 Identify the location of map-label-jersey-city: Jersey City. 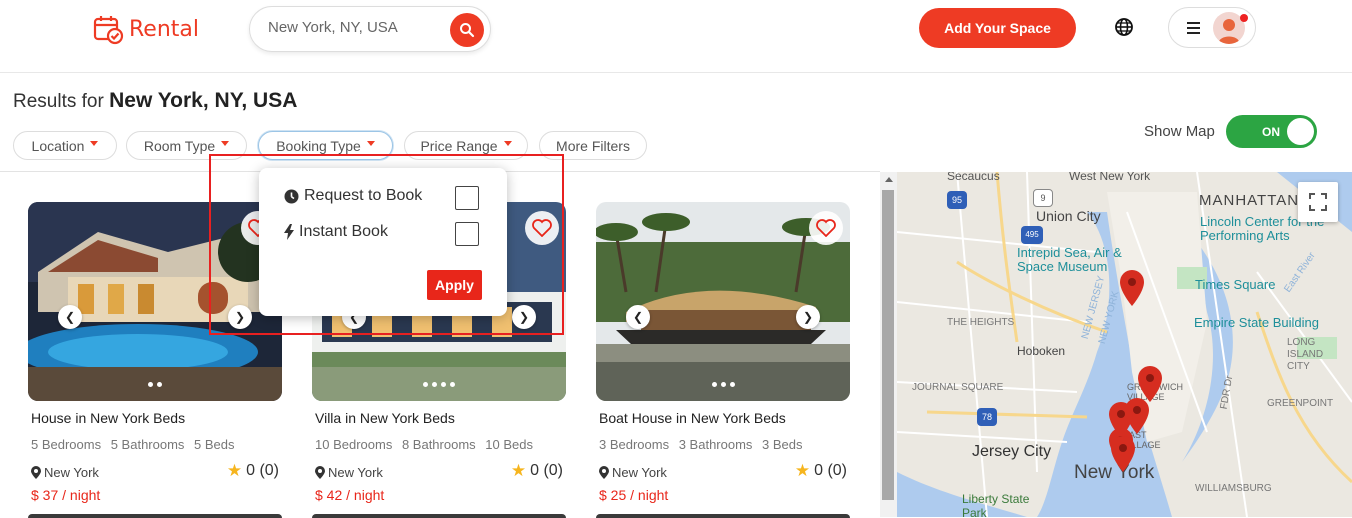
(1012, 451).